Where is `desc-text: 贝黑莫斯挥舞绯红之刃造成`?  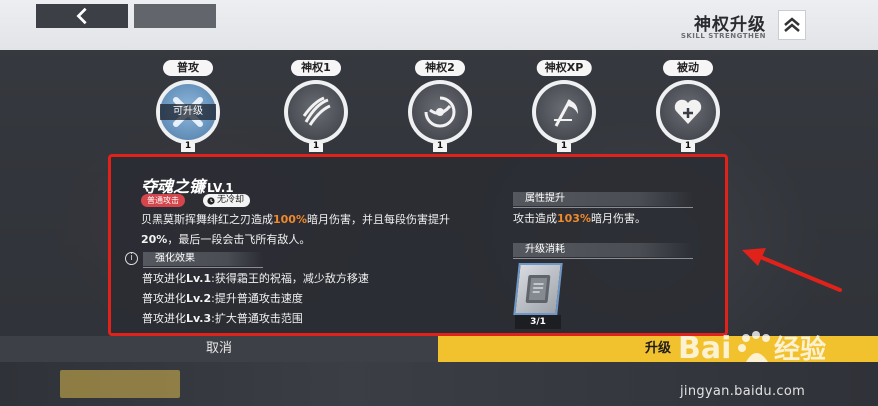
desc-text: 贝黑莫斯挥舞绯红之刃造成 is located at coordinates (207, 219).